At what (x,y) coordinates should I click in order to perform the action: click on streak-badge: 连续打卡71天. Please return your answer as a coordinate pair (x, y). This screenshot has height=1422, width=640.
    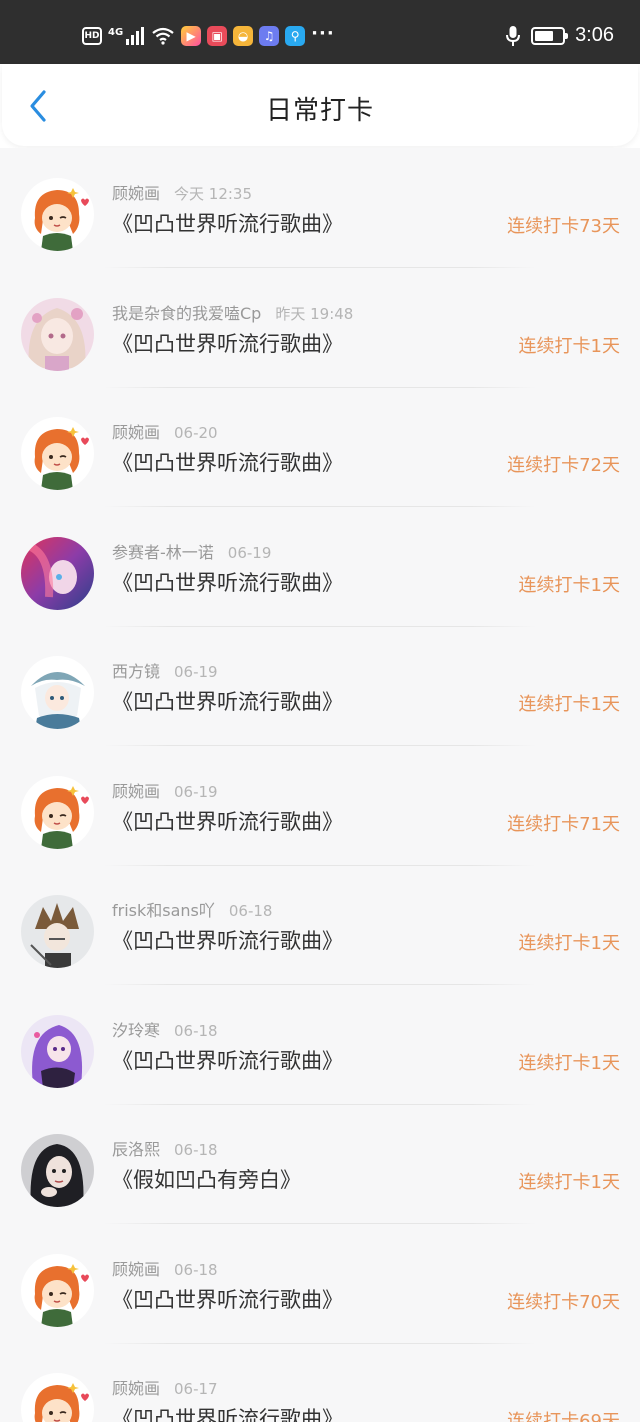
    Looking at the image, I should click on (563, 824).